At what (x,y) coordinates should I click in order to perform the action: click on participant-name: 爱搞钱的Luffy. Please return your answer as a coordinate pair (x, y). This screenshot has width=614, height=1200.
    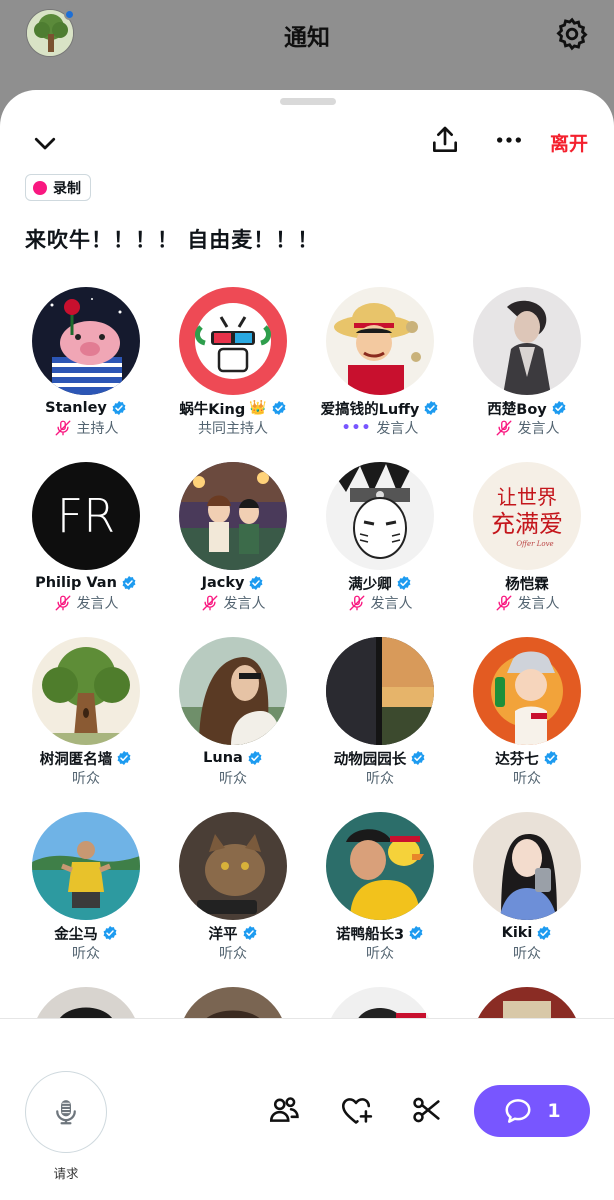
    Looking at the image, I should click on (370, 409).